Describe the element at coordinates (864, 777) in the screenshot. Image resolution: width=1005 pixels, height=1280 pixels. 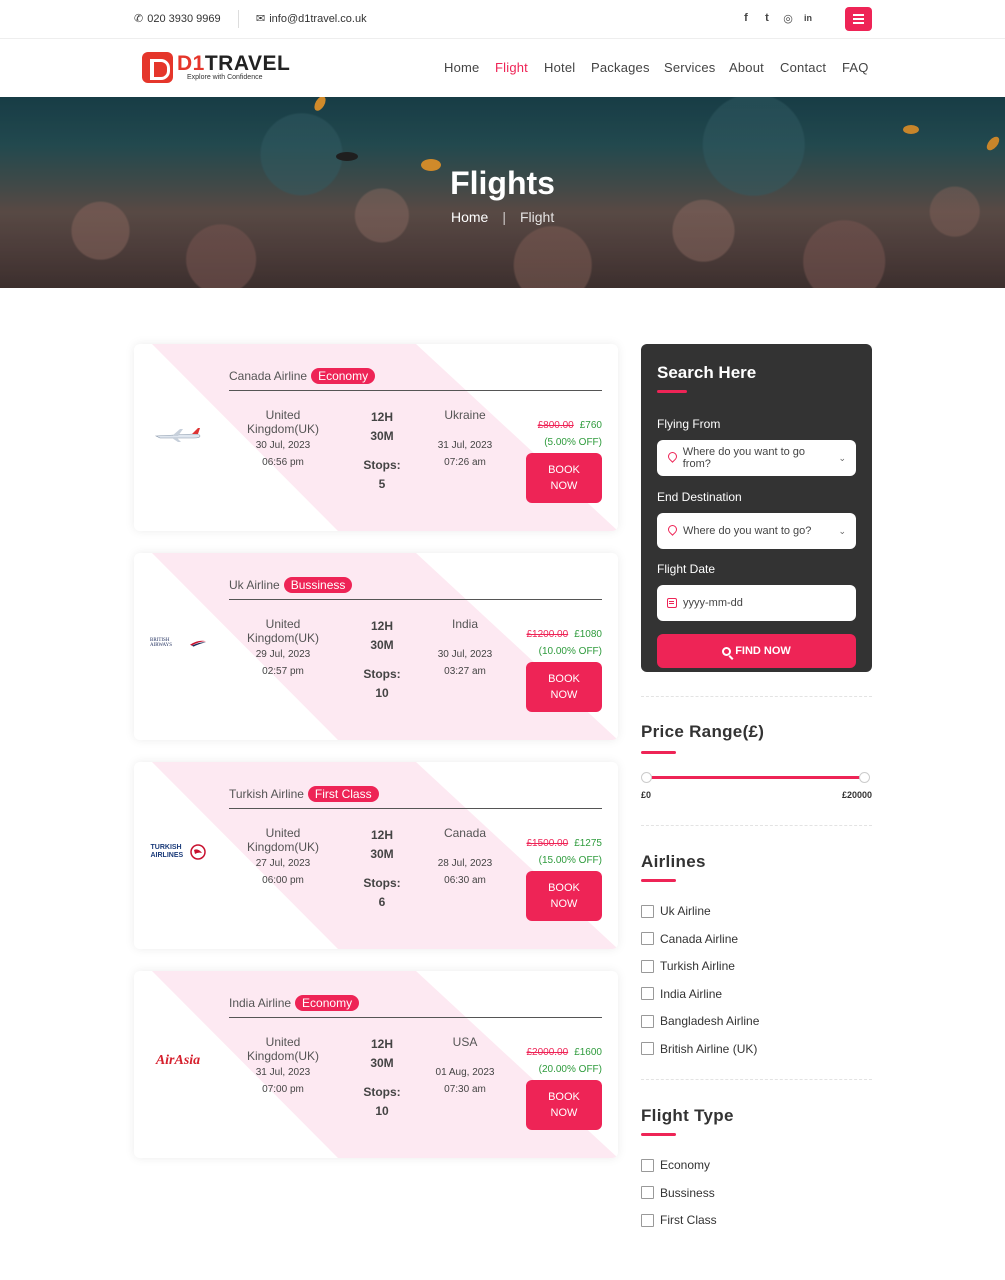
I see `price-range-max-handle` at that location.